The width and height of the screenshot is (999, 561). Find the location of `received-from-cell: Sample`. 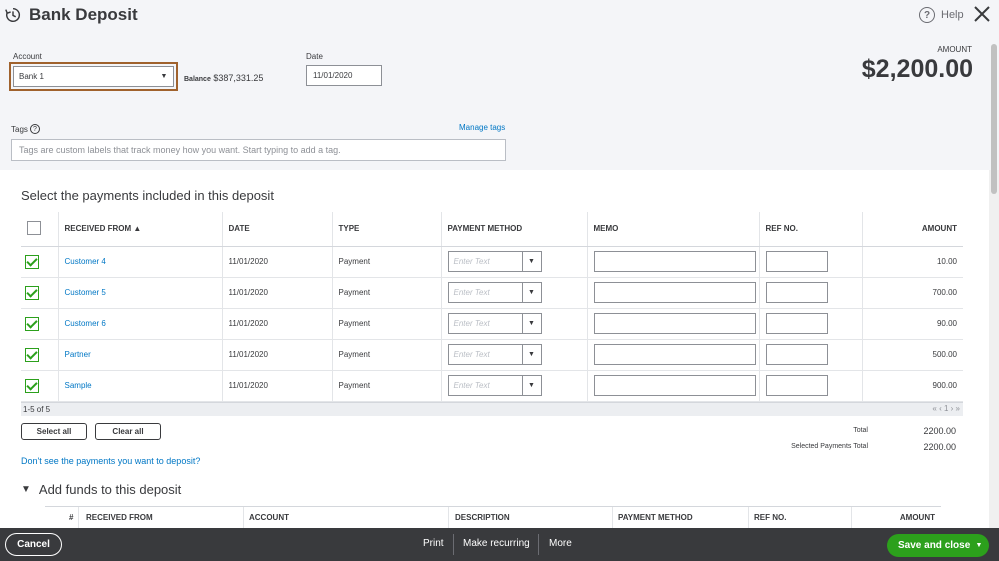

received-from-cell: Sample is located at coordinates (139, 386).